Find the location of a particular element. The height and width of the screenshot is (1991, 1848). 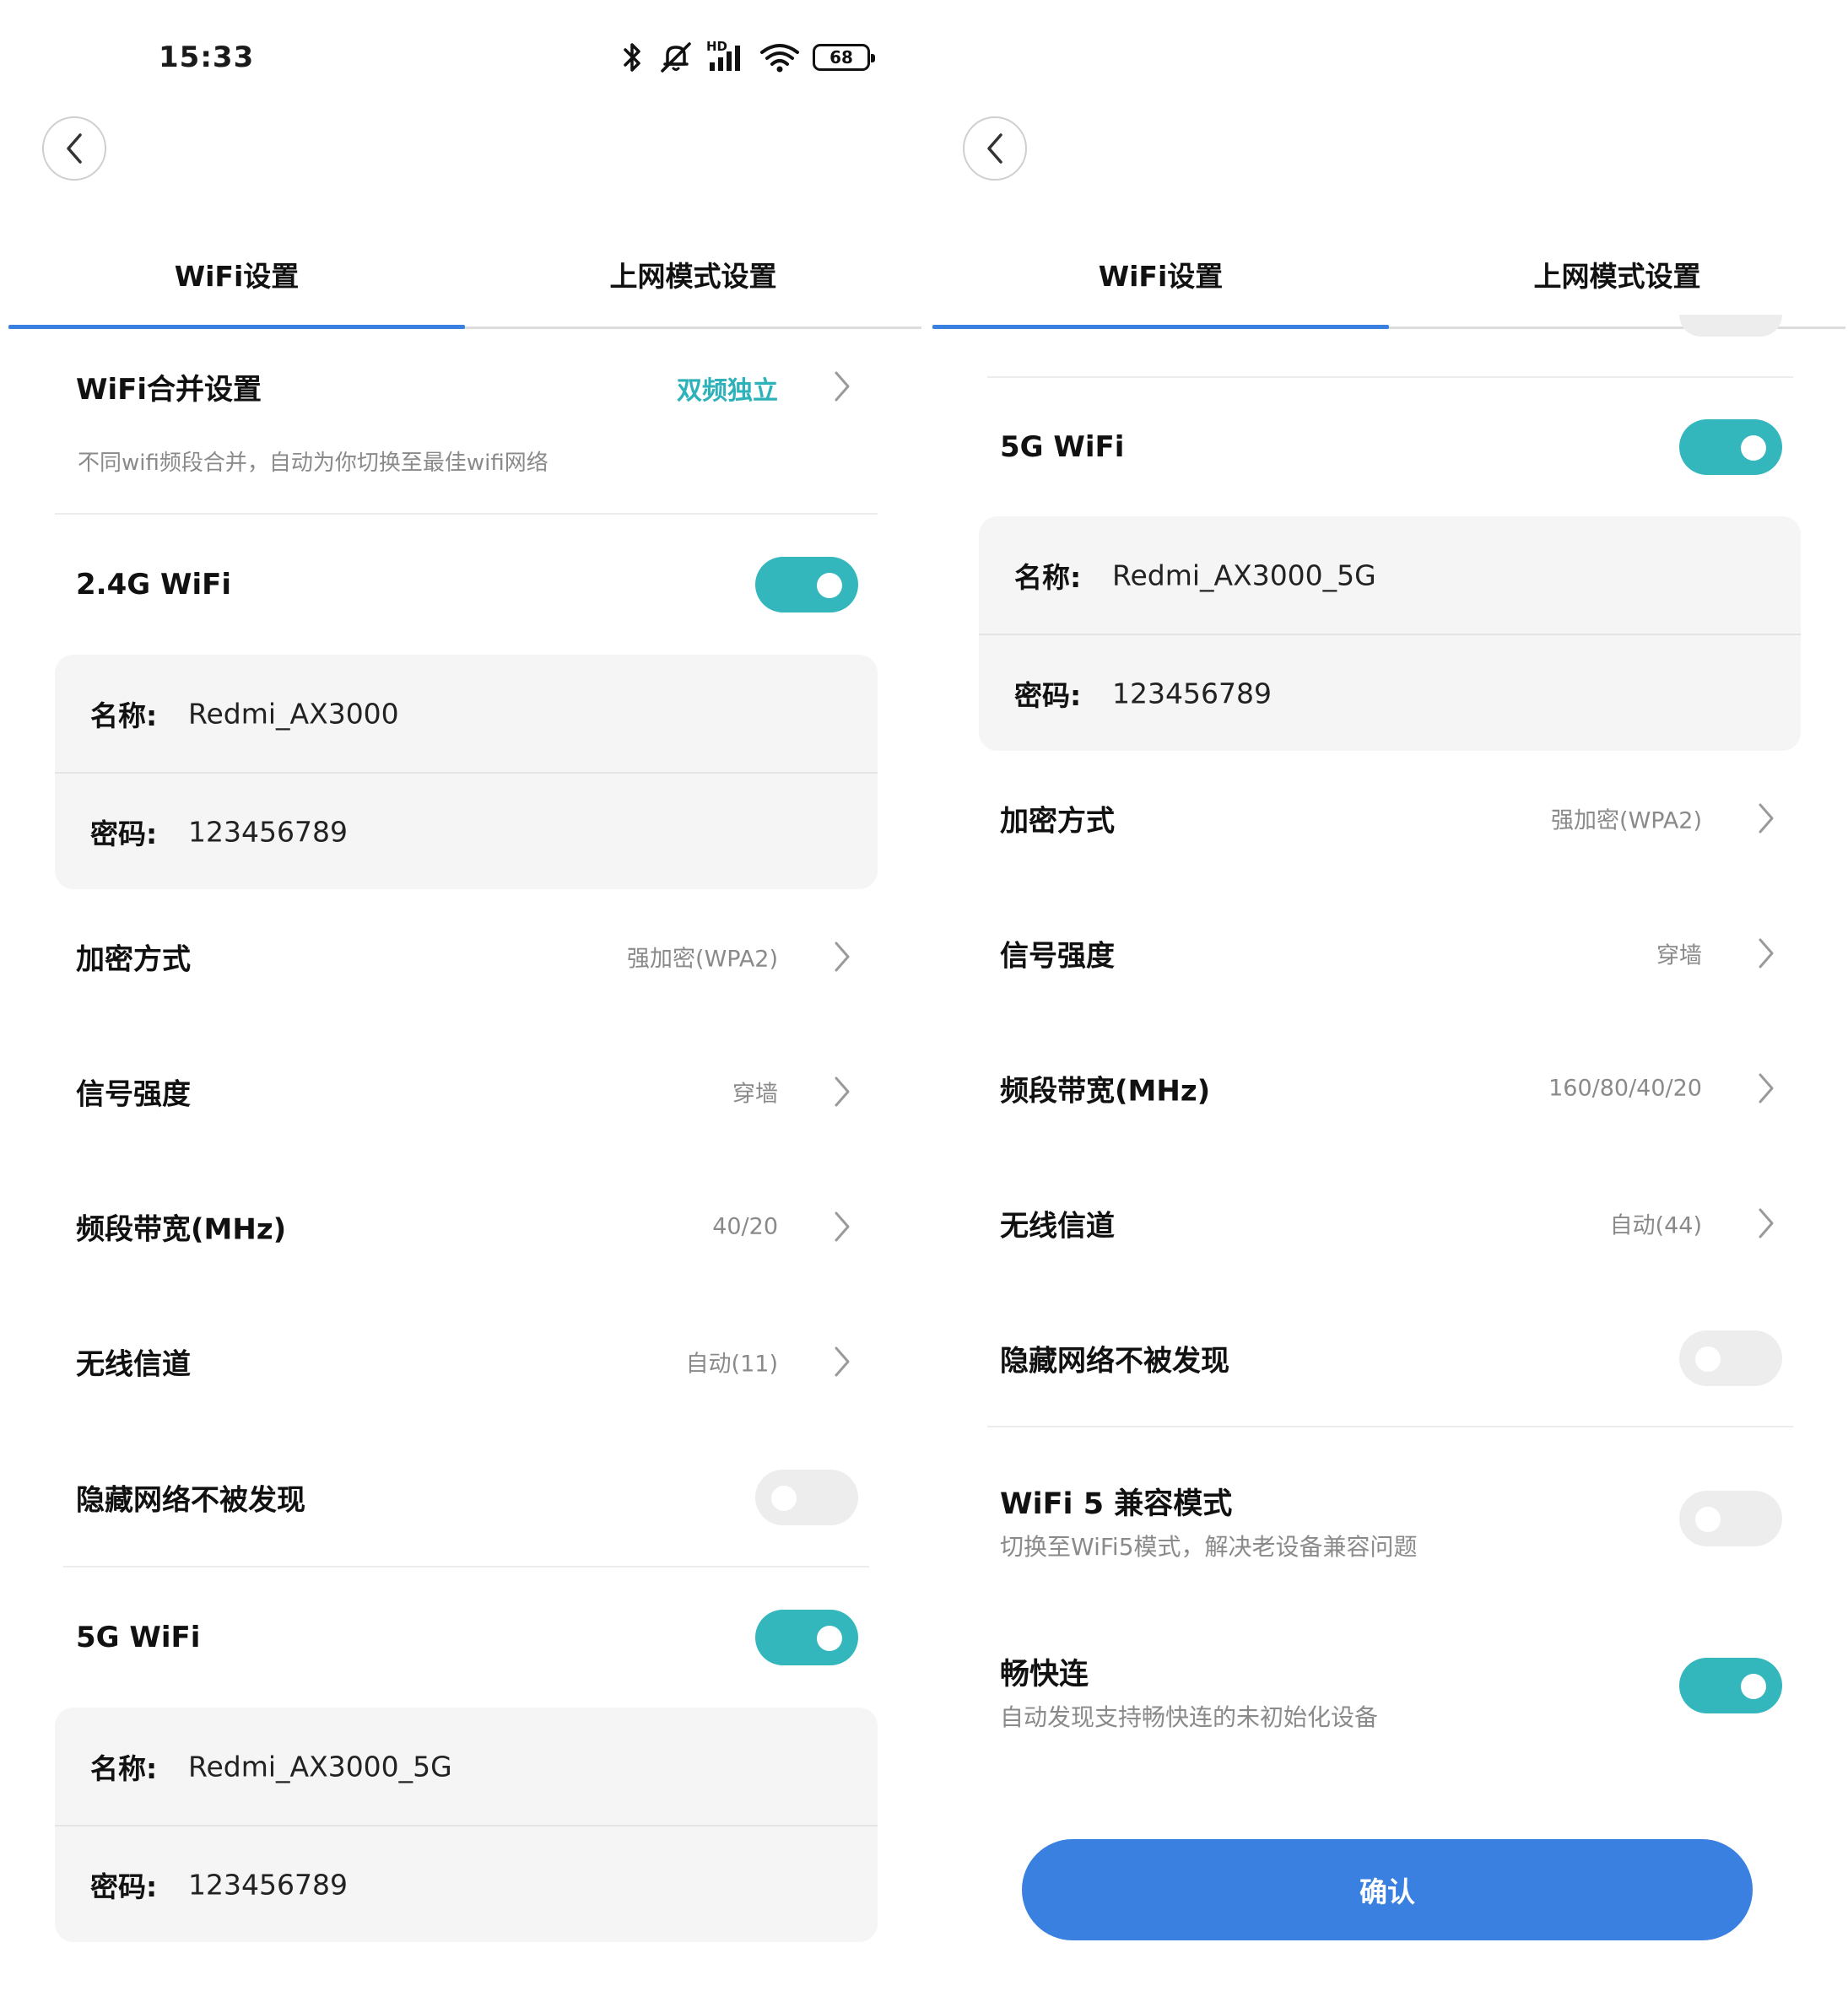

channel-row: 无线信道 自动(44) is located at coordinates (1386, 1223).